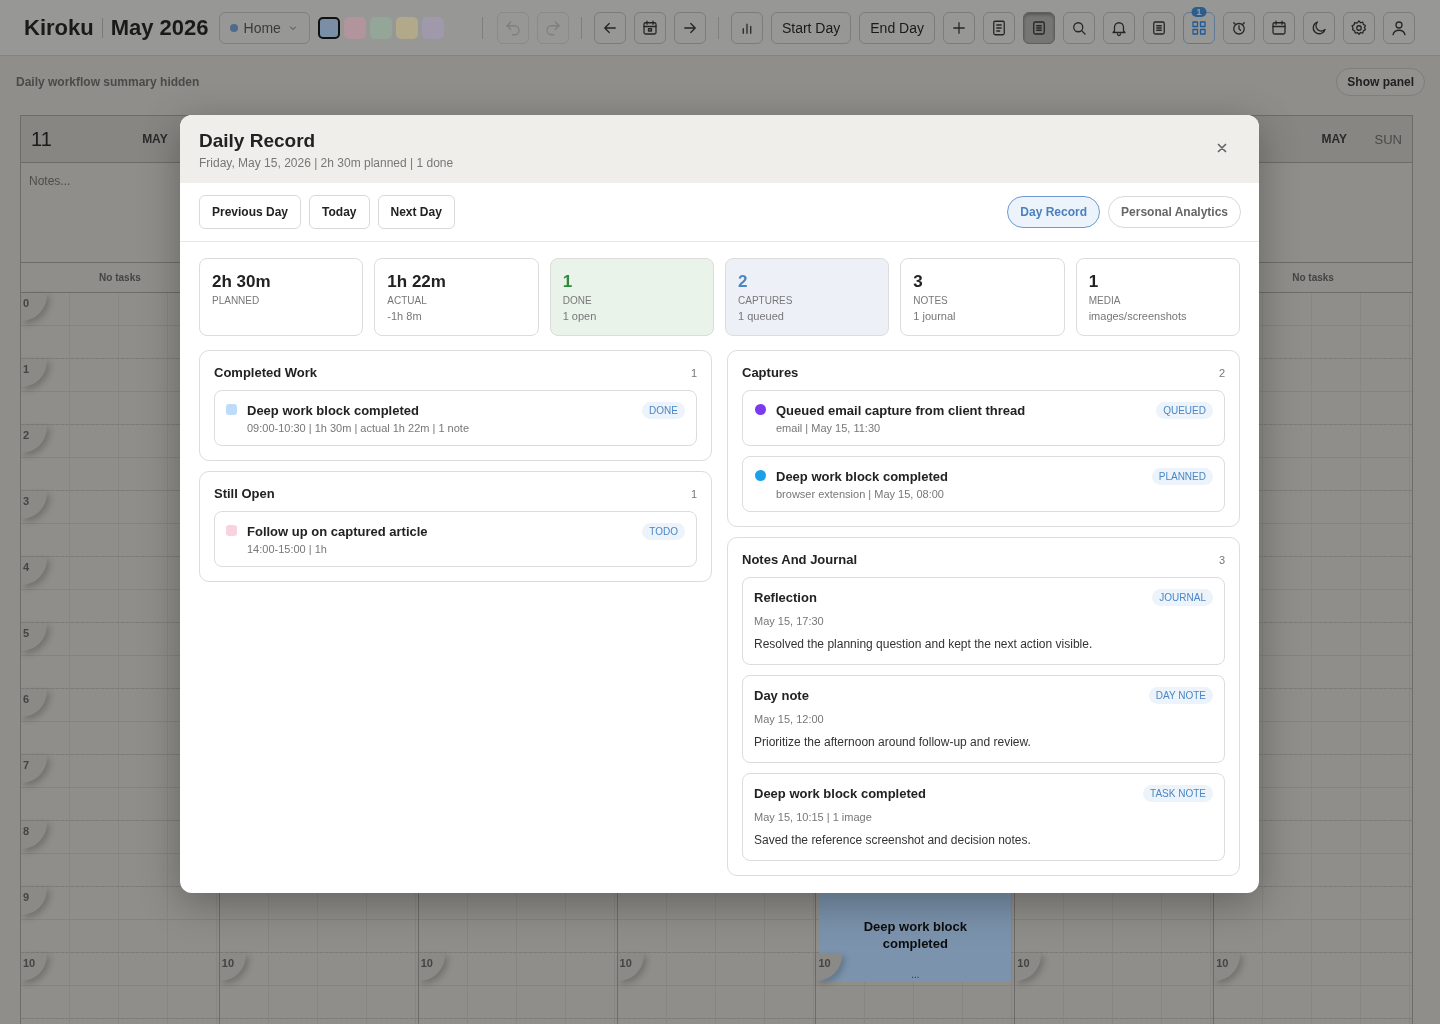 The width and height of the screenshot is (1440, 1024). I want to click on settings-icon, so click(1358, 27).